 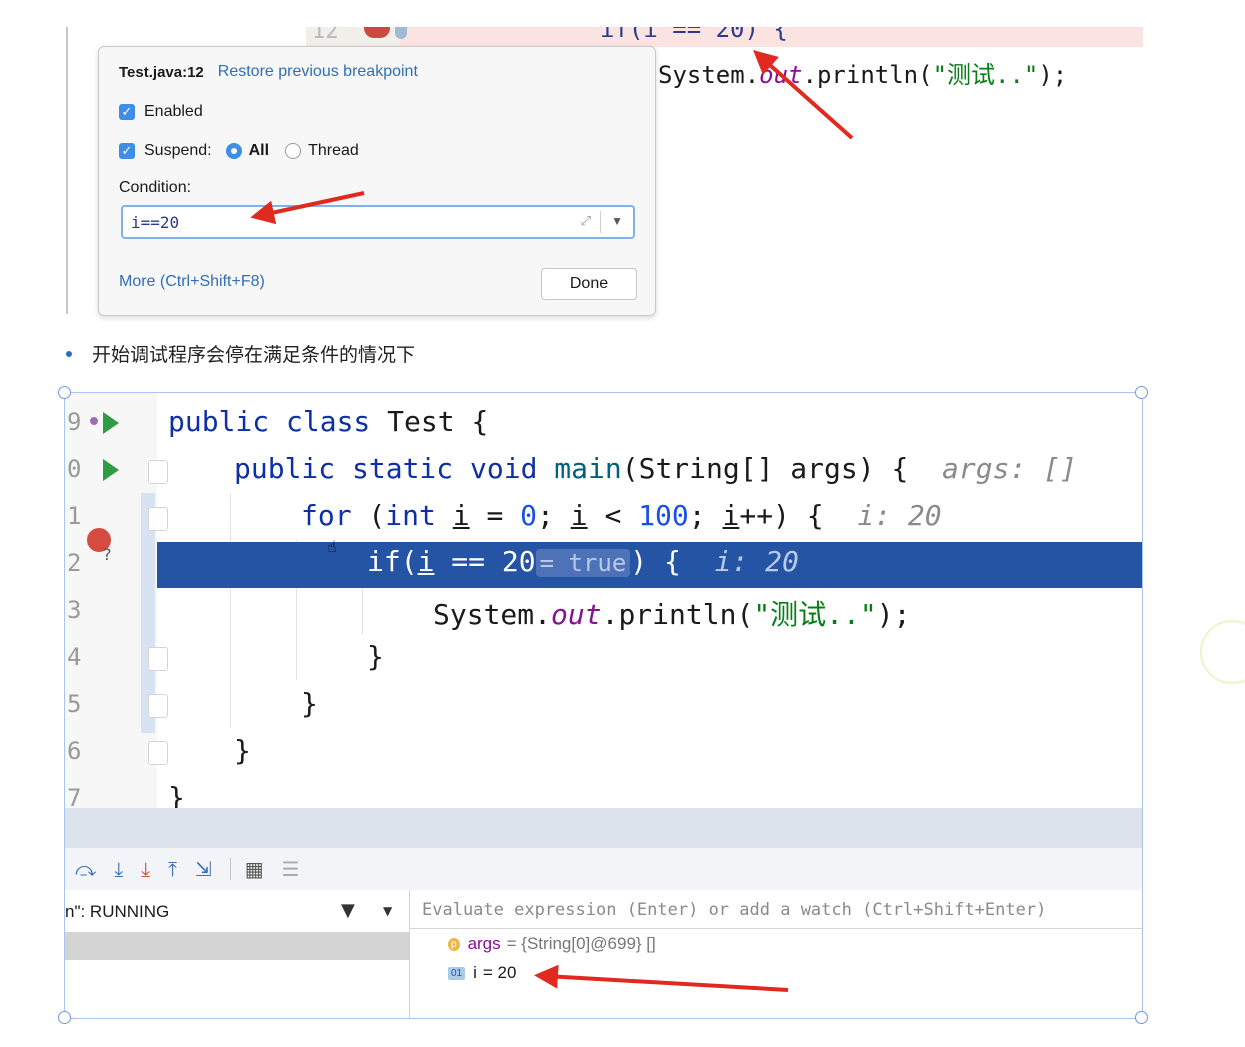 I want to click on run-to-cursor-icon: ⇲, so click(x=203, y=869).